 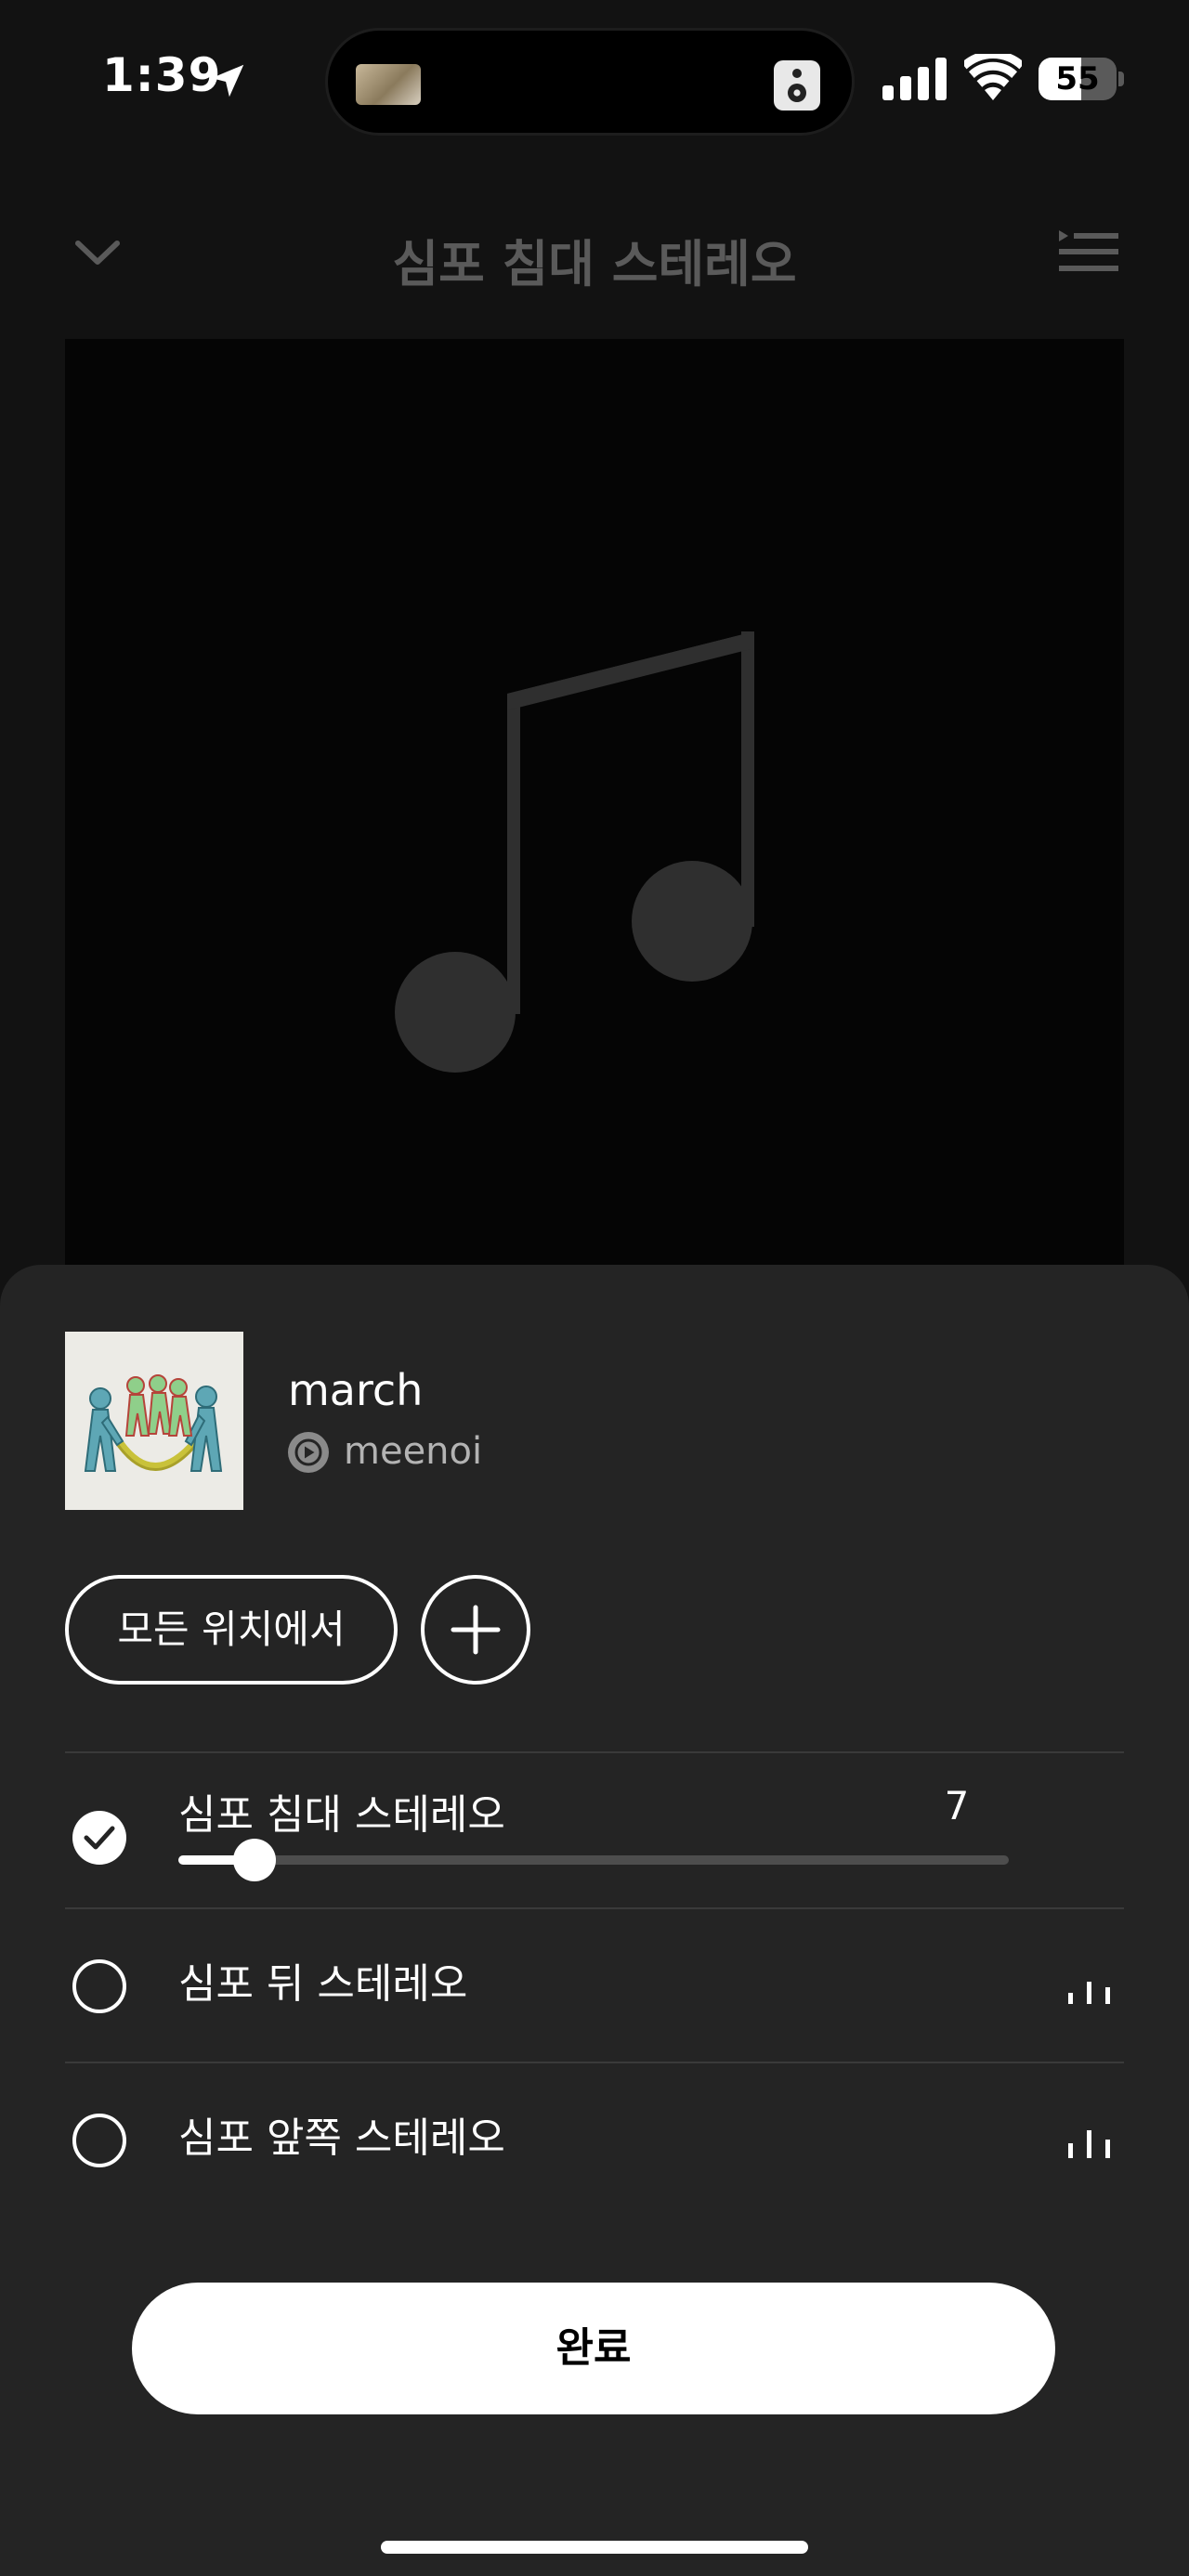 I want to click on status-time: 1:39, so click(x=162, y=75).